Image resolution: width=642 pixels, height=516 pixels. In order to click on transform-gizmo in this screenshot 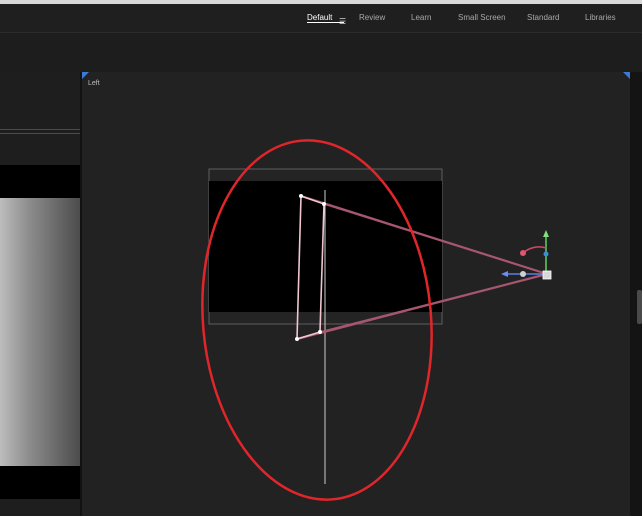, I will do `click(526, 255)`.